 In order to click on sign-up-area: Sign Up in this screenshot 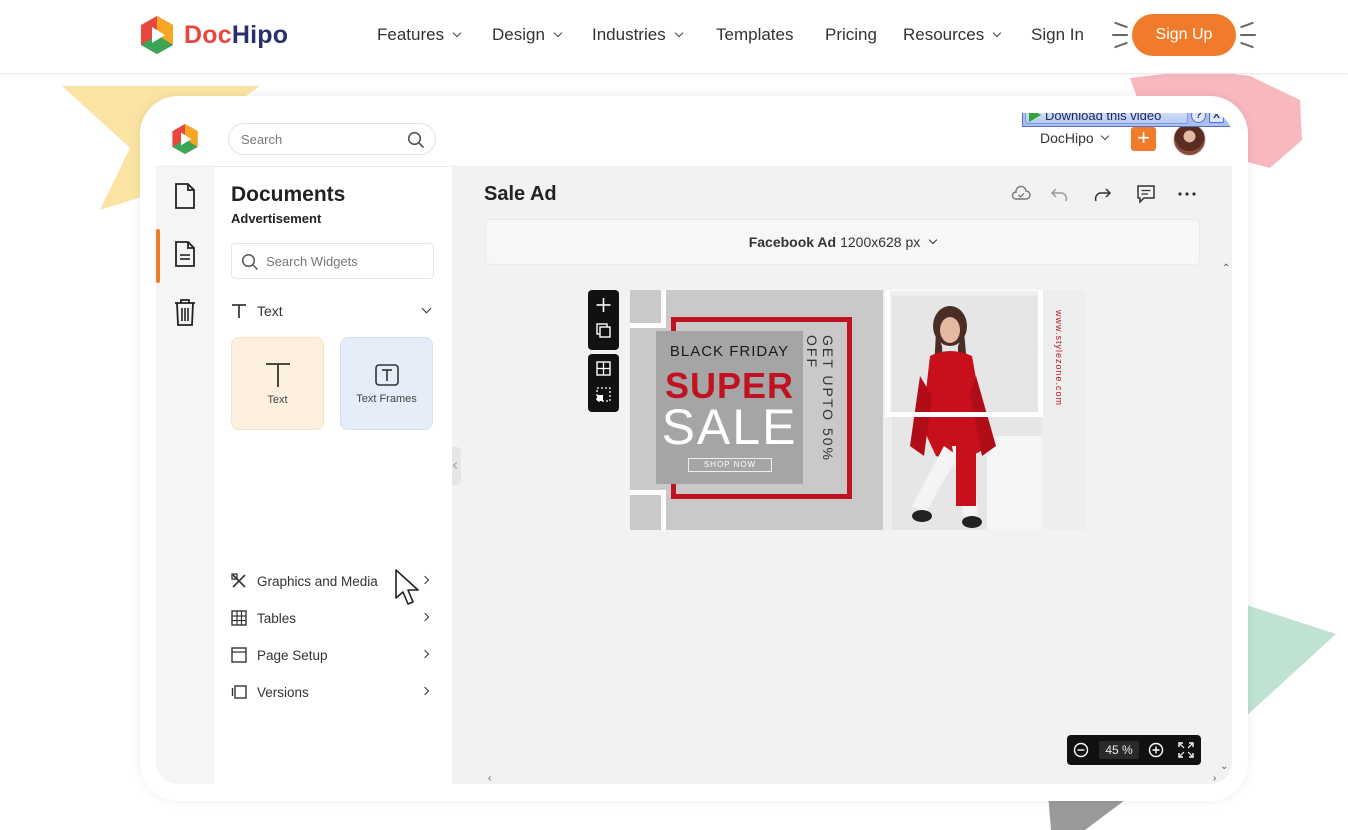, I will do `click(1184, 35)`.